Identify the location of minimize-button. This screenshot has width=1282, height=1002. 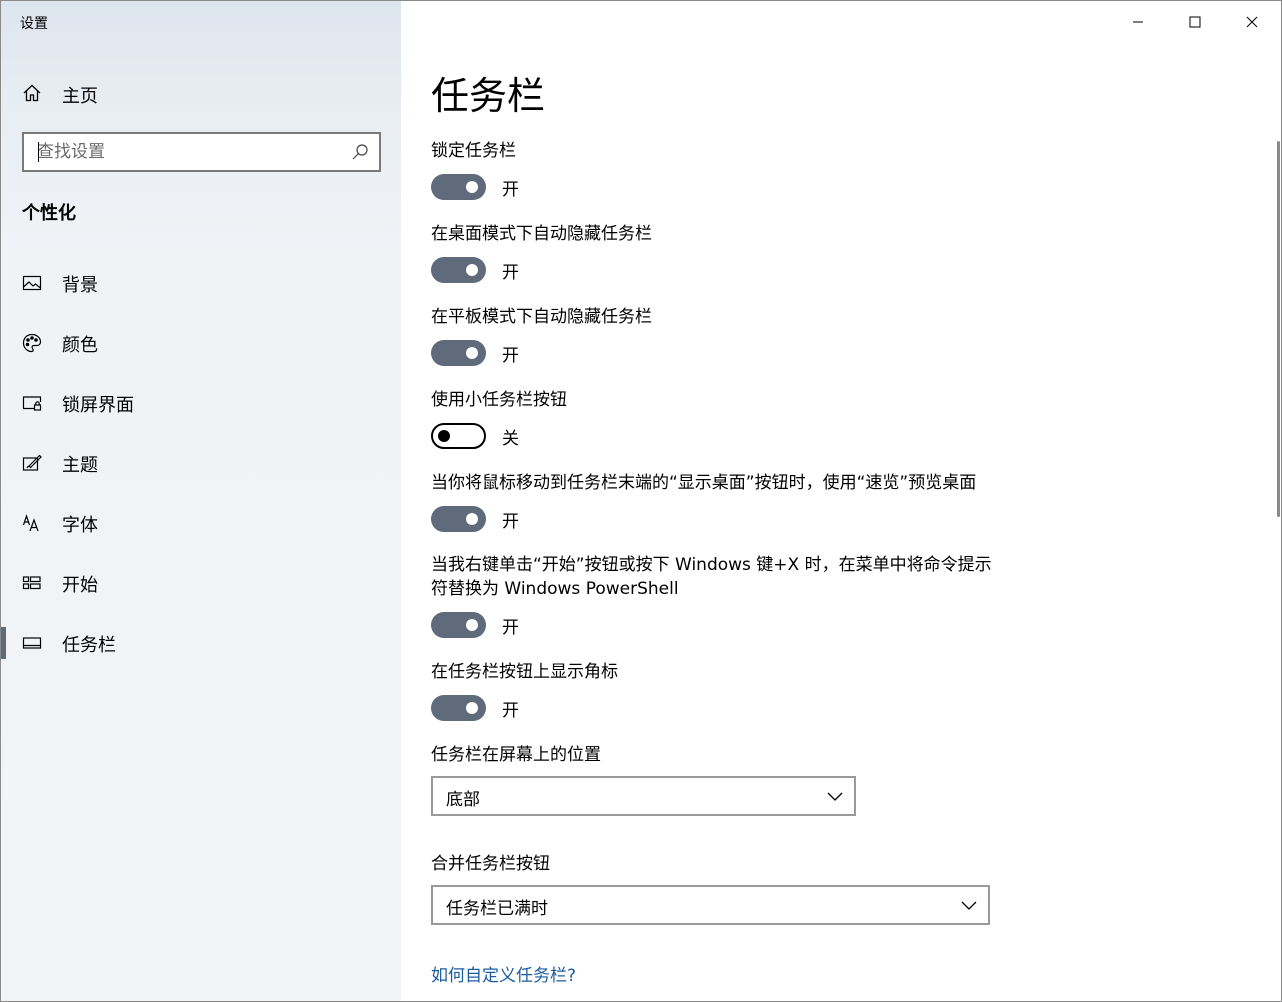
(1138, 22).